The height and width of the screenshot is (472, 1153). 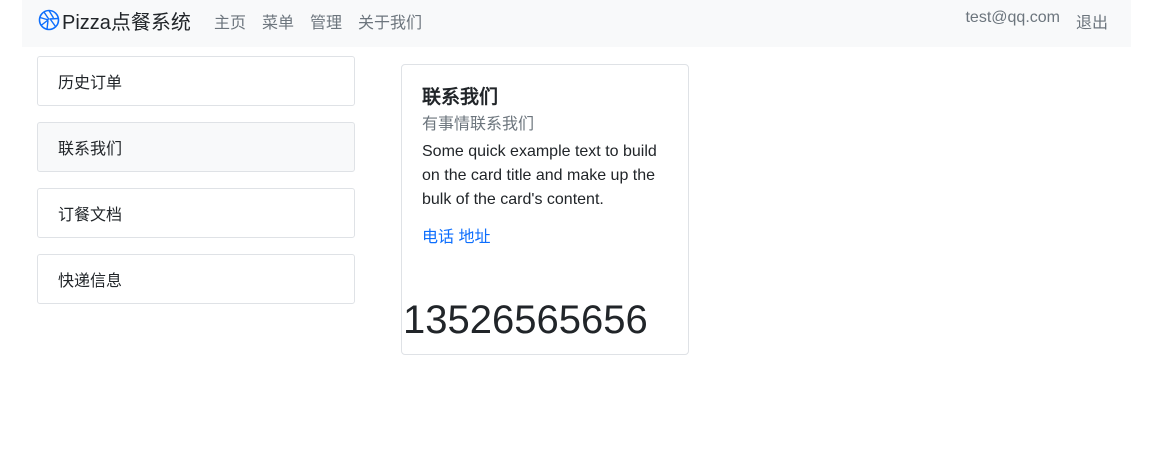 What do you see at coordinates (326, 21) in the screenshot?
I see `nav-admin: 管理` at bounding box center [326, 21].